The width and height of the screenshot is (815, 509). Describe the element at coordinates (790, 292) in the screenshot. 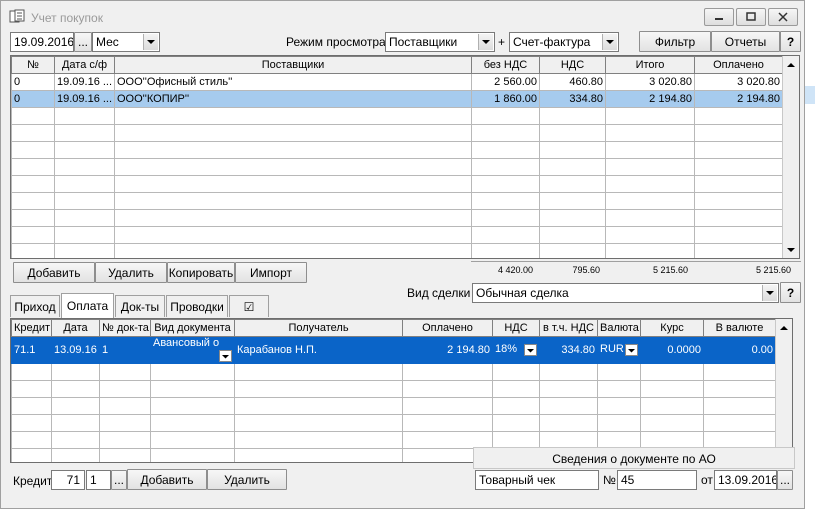

I see `deal-help-button: ?` at that location.